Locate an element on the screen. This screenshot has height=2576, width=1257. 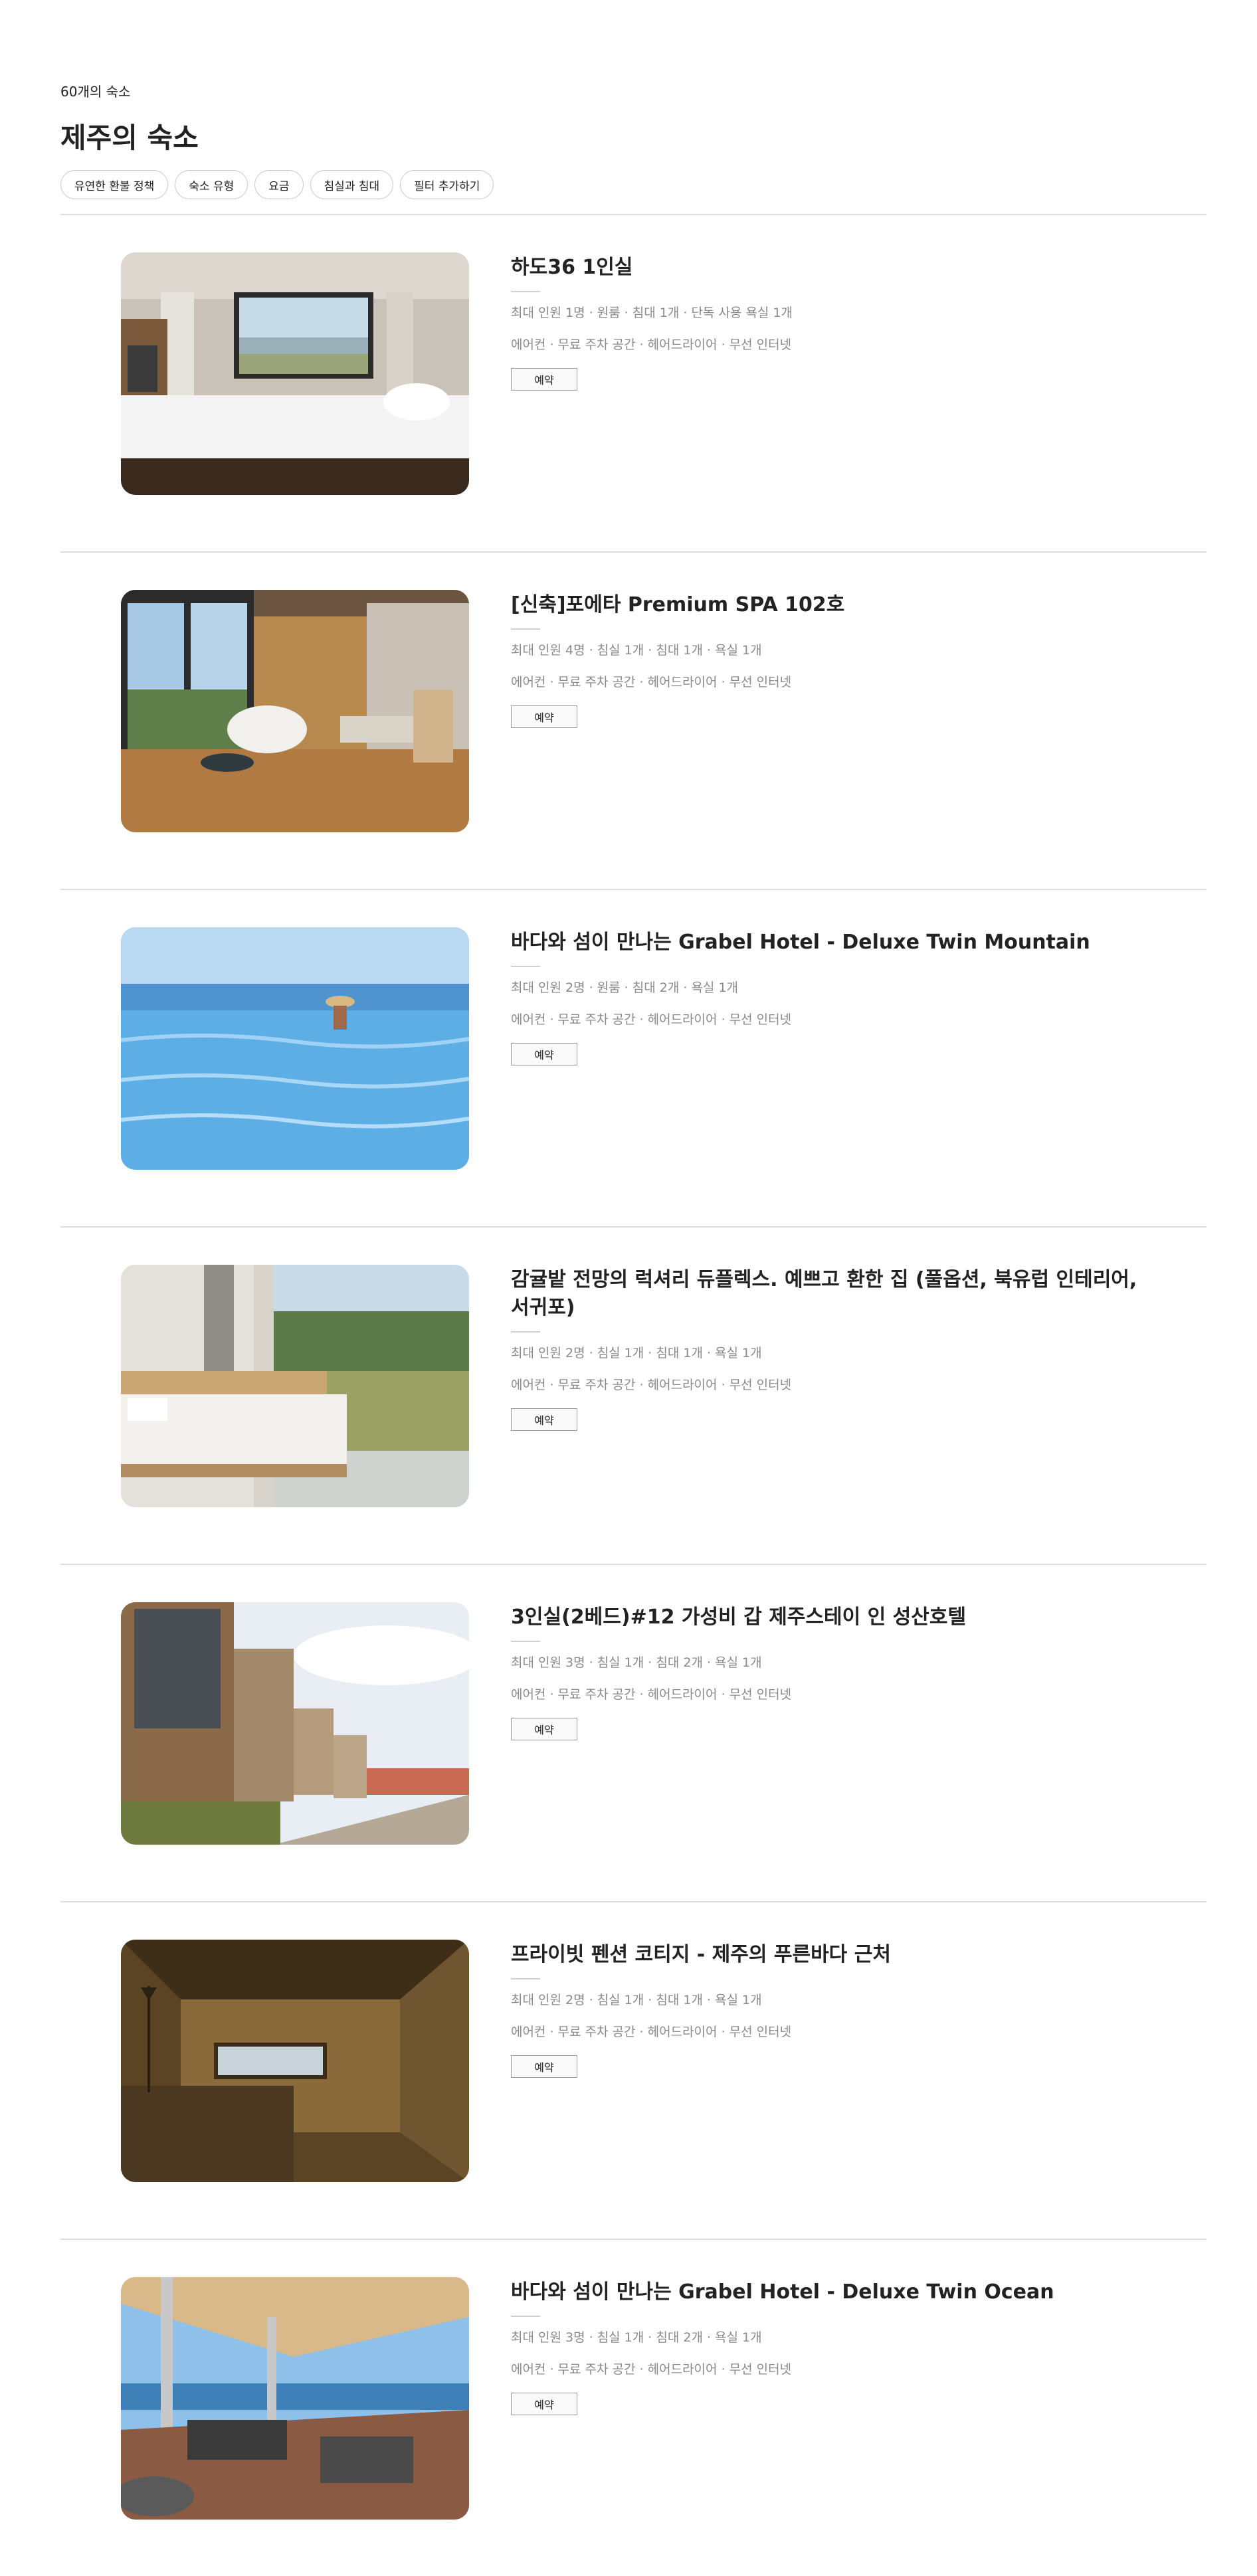
filter-bar: 유연한 환불 정책 숙소 유형 요금 침실과 침대 필터 추가하기 is located at coordinates (277, 184).